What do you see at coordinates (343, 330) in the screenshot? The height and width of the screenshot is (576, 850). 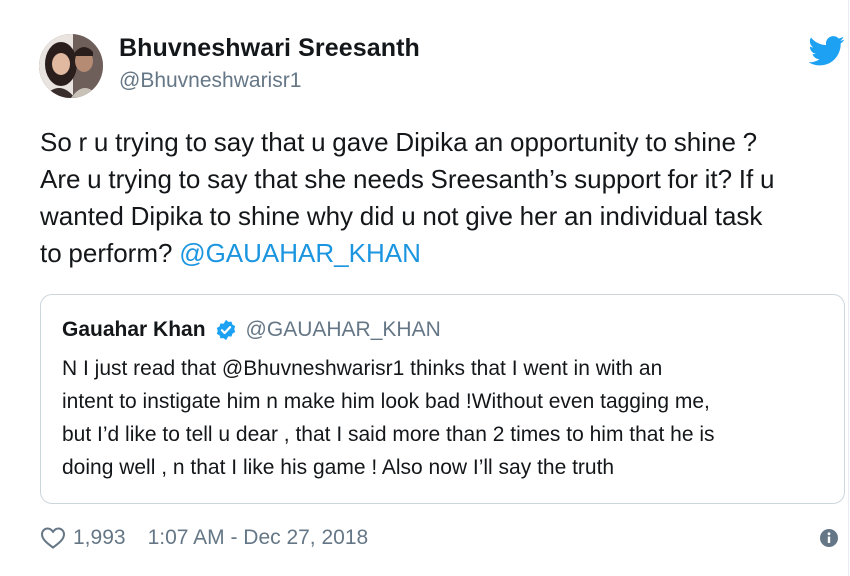 I see `quoted-author-handle: @GAUAHAR_KHAN` at bounding box center [343, 330].